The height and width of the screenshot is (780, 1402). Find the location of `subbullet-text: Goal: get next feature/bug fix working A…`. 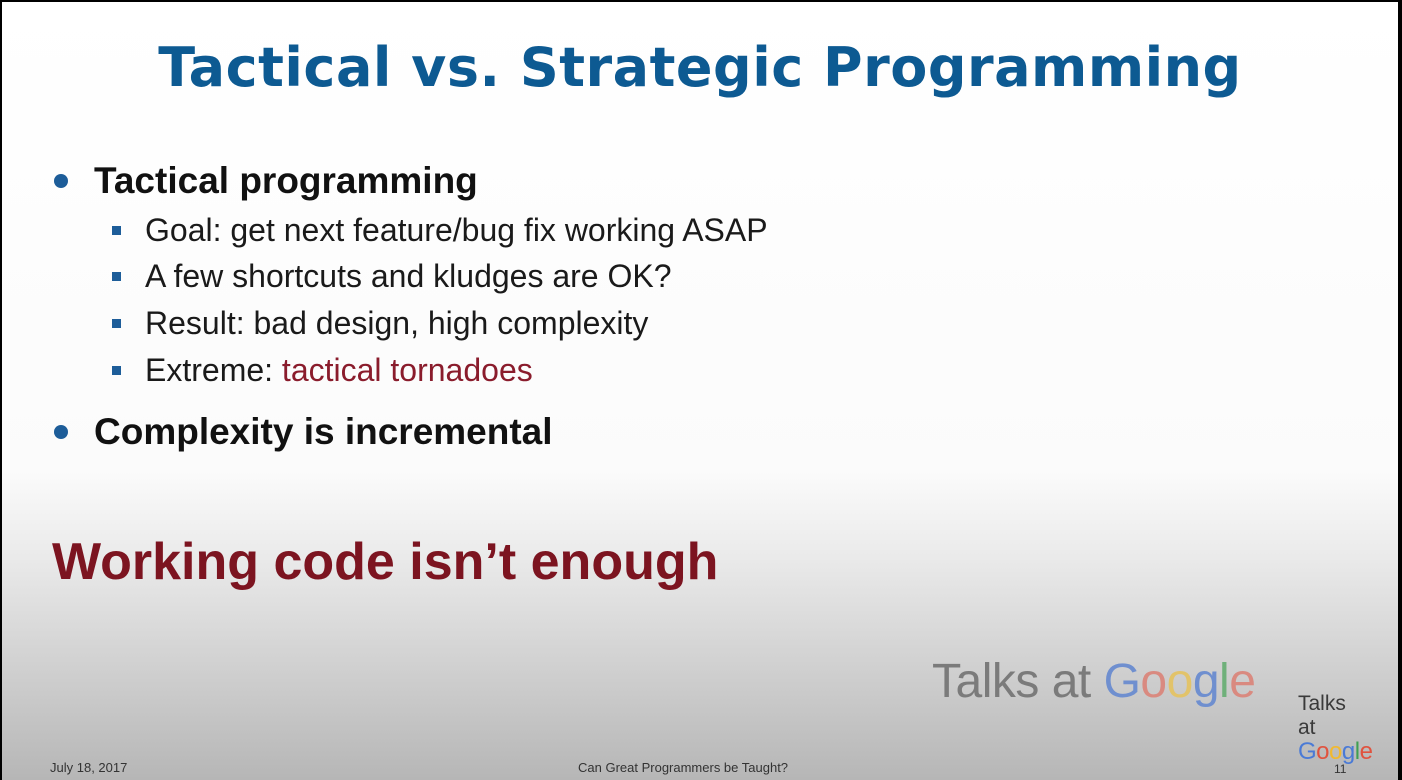

subbullet-text: Goal: get next feature/bug fix working A… is located at coordinates (456, 230).